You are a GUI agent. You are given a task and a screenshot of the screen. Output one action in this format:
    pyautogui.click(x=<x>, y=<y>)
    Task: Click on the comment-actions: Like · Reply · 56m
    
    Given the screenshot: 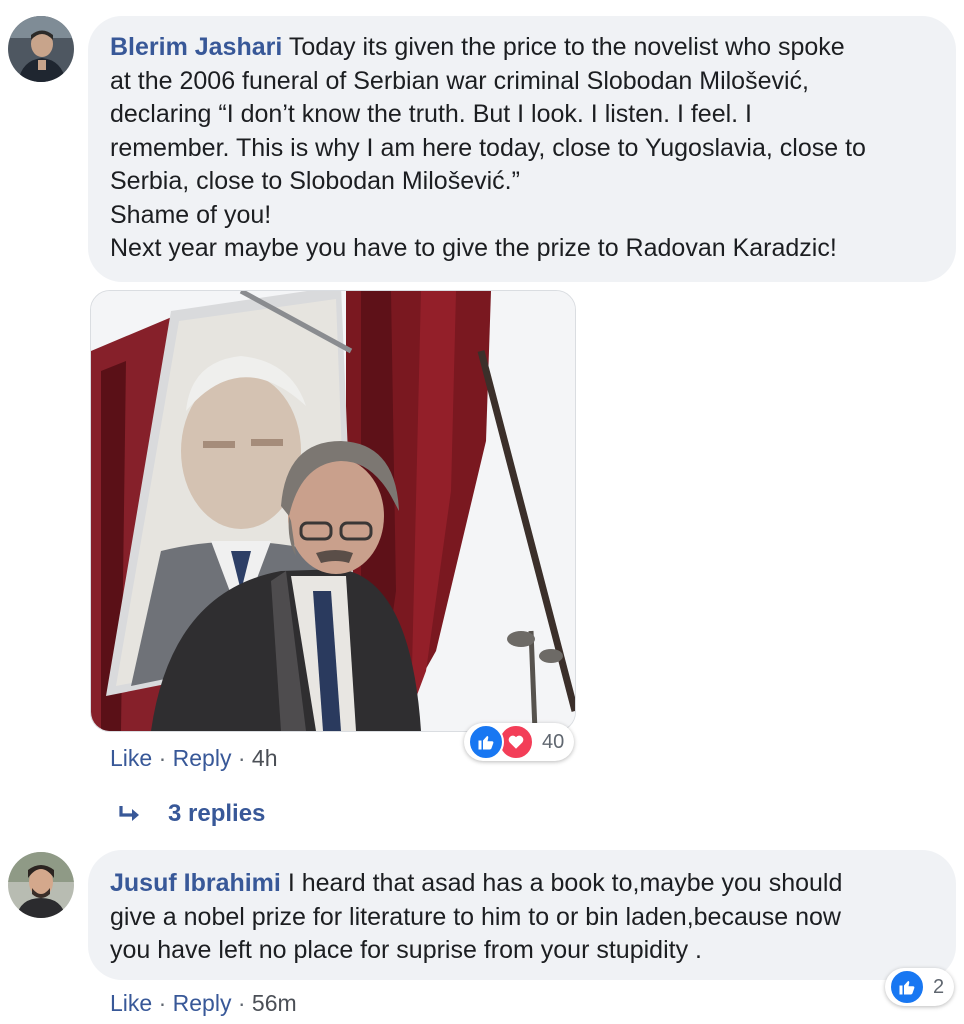 What is the action you would take?
    pyautogui.click(x=203, y=1003)
    